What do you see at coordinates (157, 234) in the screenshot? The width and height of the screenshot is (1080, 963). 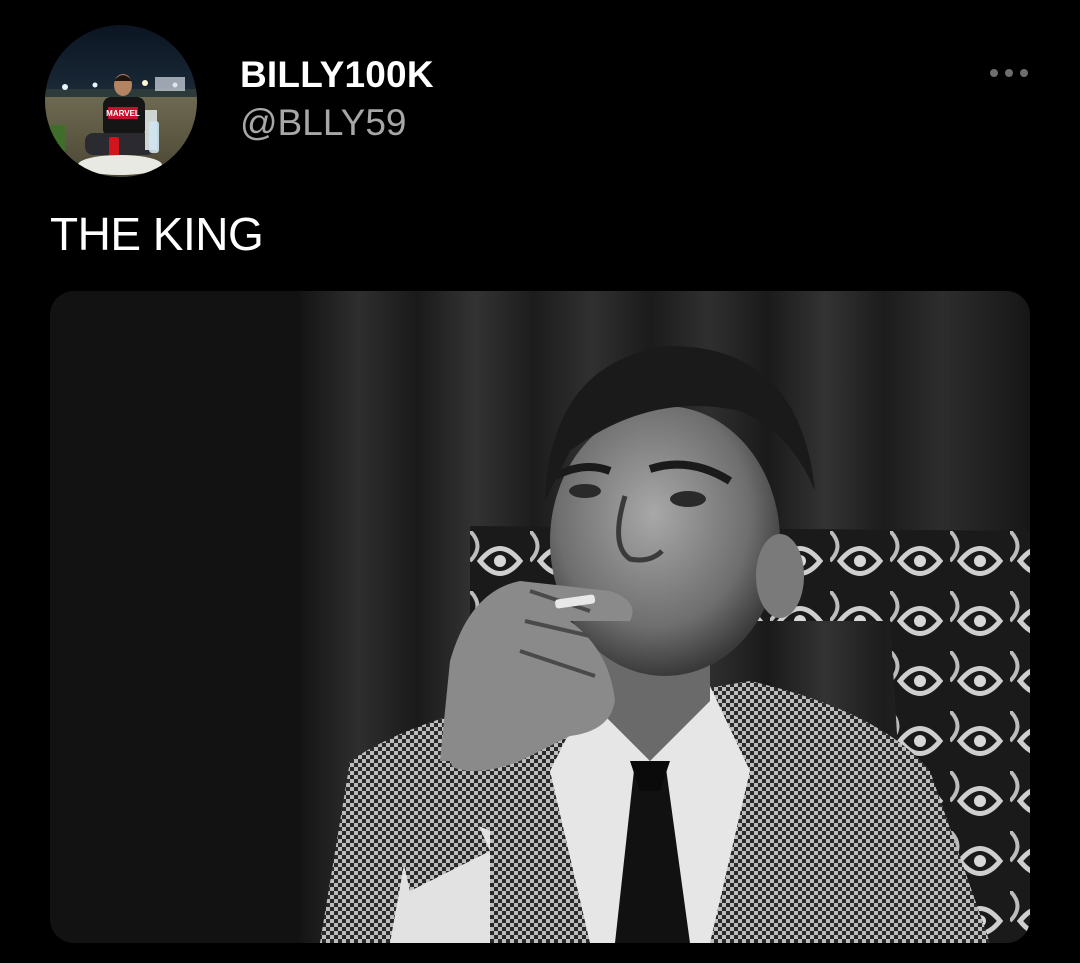 I see `tweet-text: THE KING` at bounding box center [157, 234].